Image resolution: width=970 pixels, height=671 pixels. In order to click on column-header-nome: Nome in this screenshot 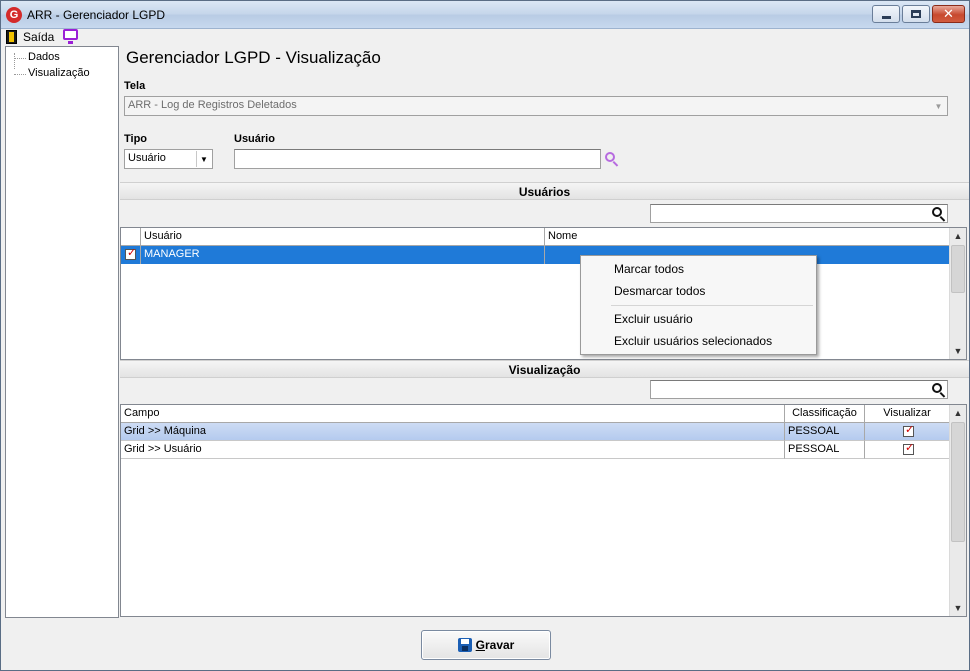, I will do `click(747, 237)`.